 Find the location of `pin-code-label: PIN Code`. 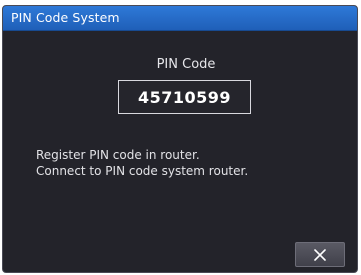

pin-code-label: PIN Code is located at coordinates (186, 64).